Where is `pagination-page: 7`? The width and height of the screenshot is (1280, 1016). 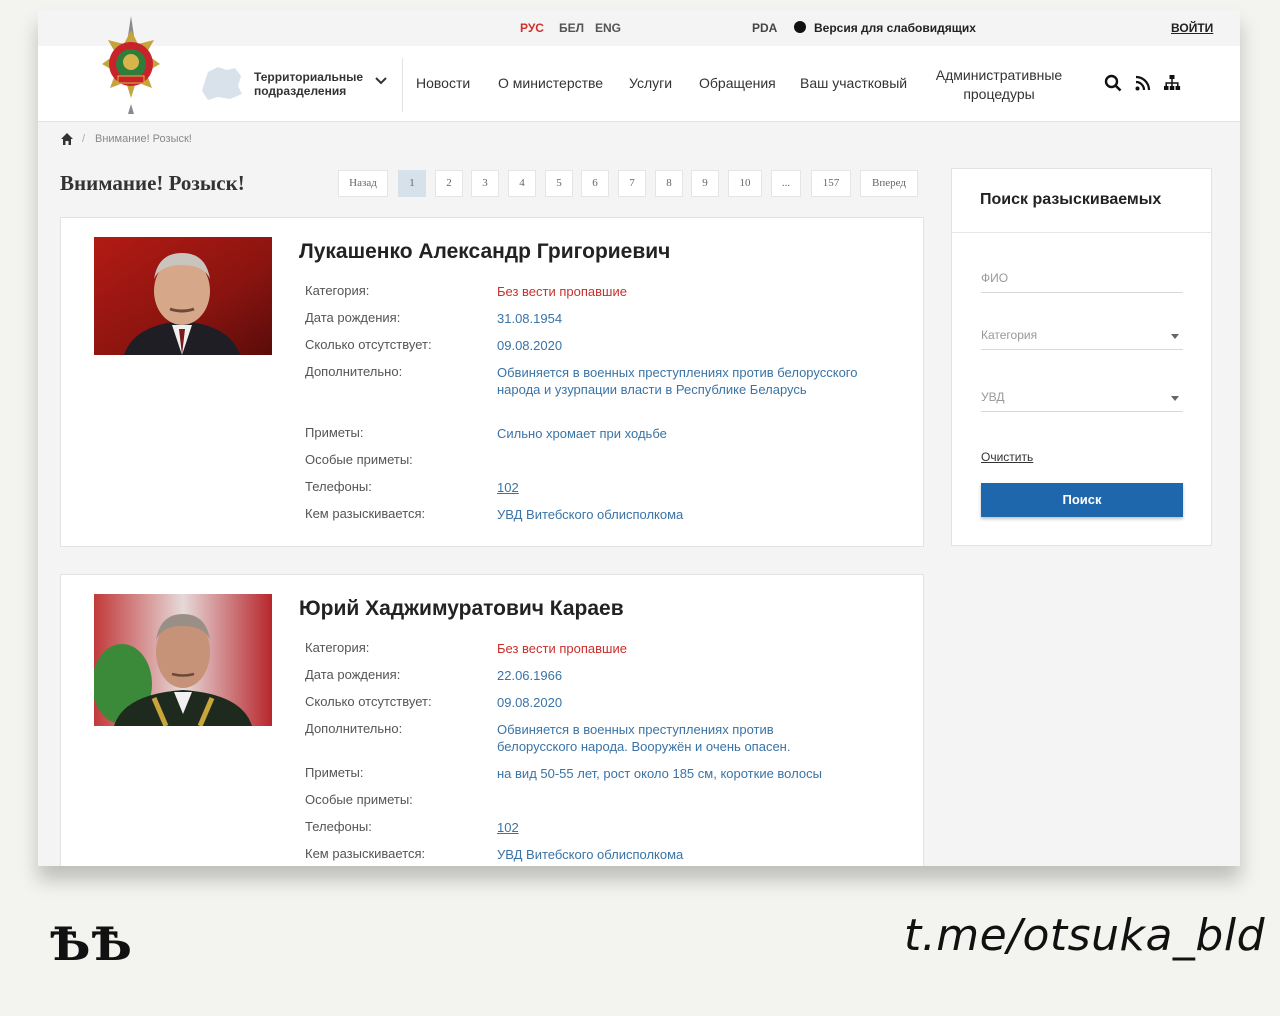
pagination-page: 7 is located at coordinates (632, 183).